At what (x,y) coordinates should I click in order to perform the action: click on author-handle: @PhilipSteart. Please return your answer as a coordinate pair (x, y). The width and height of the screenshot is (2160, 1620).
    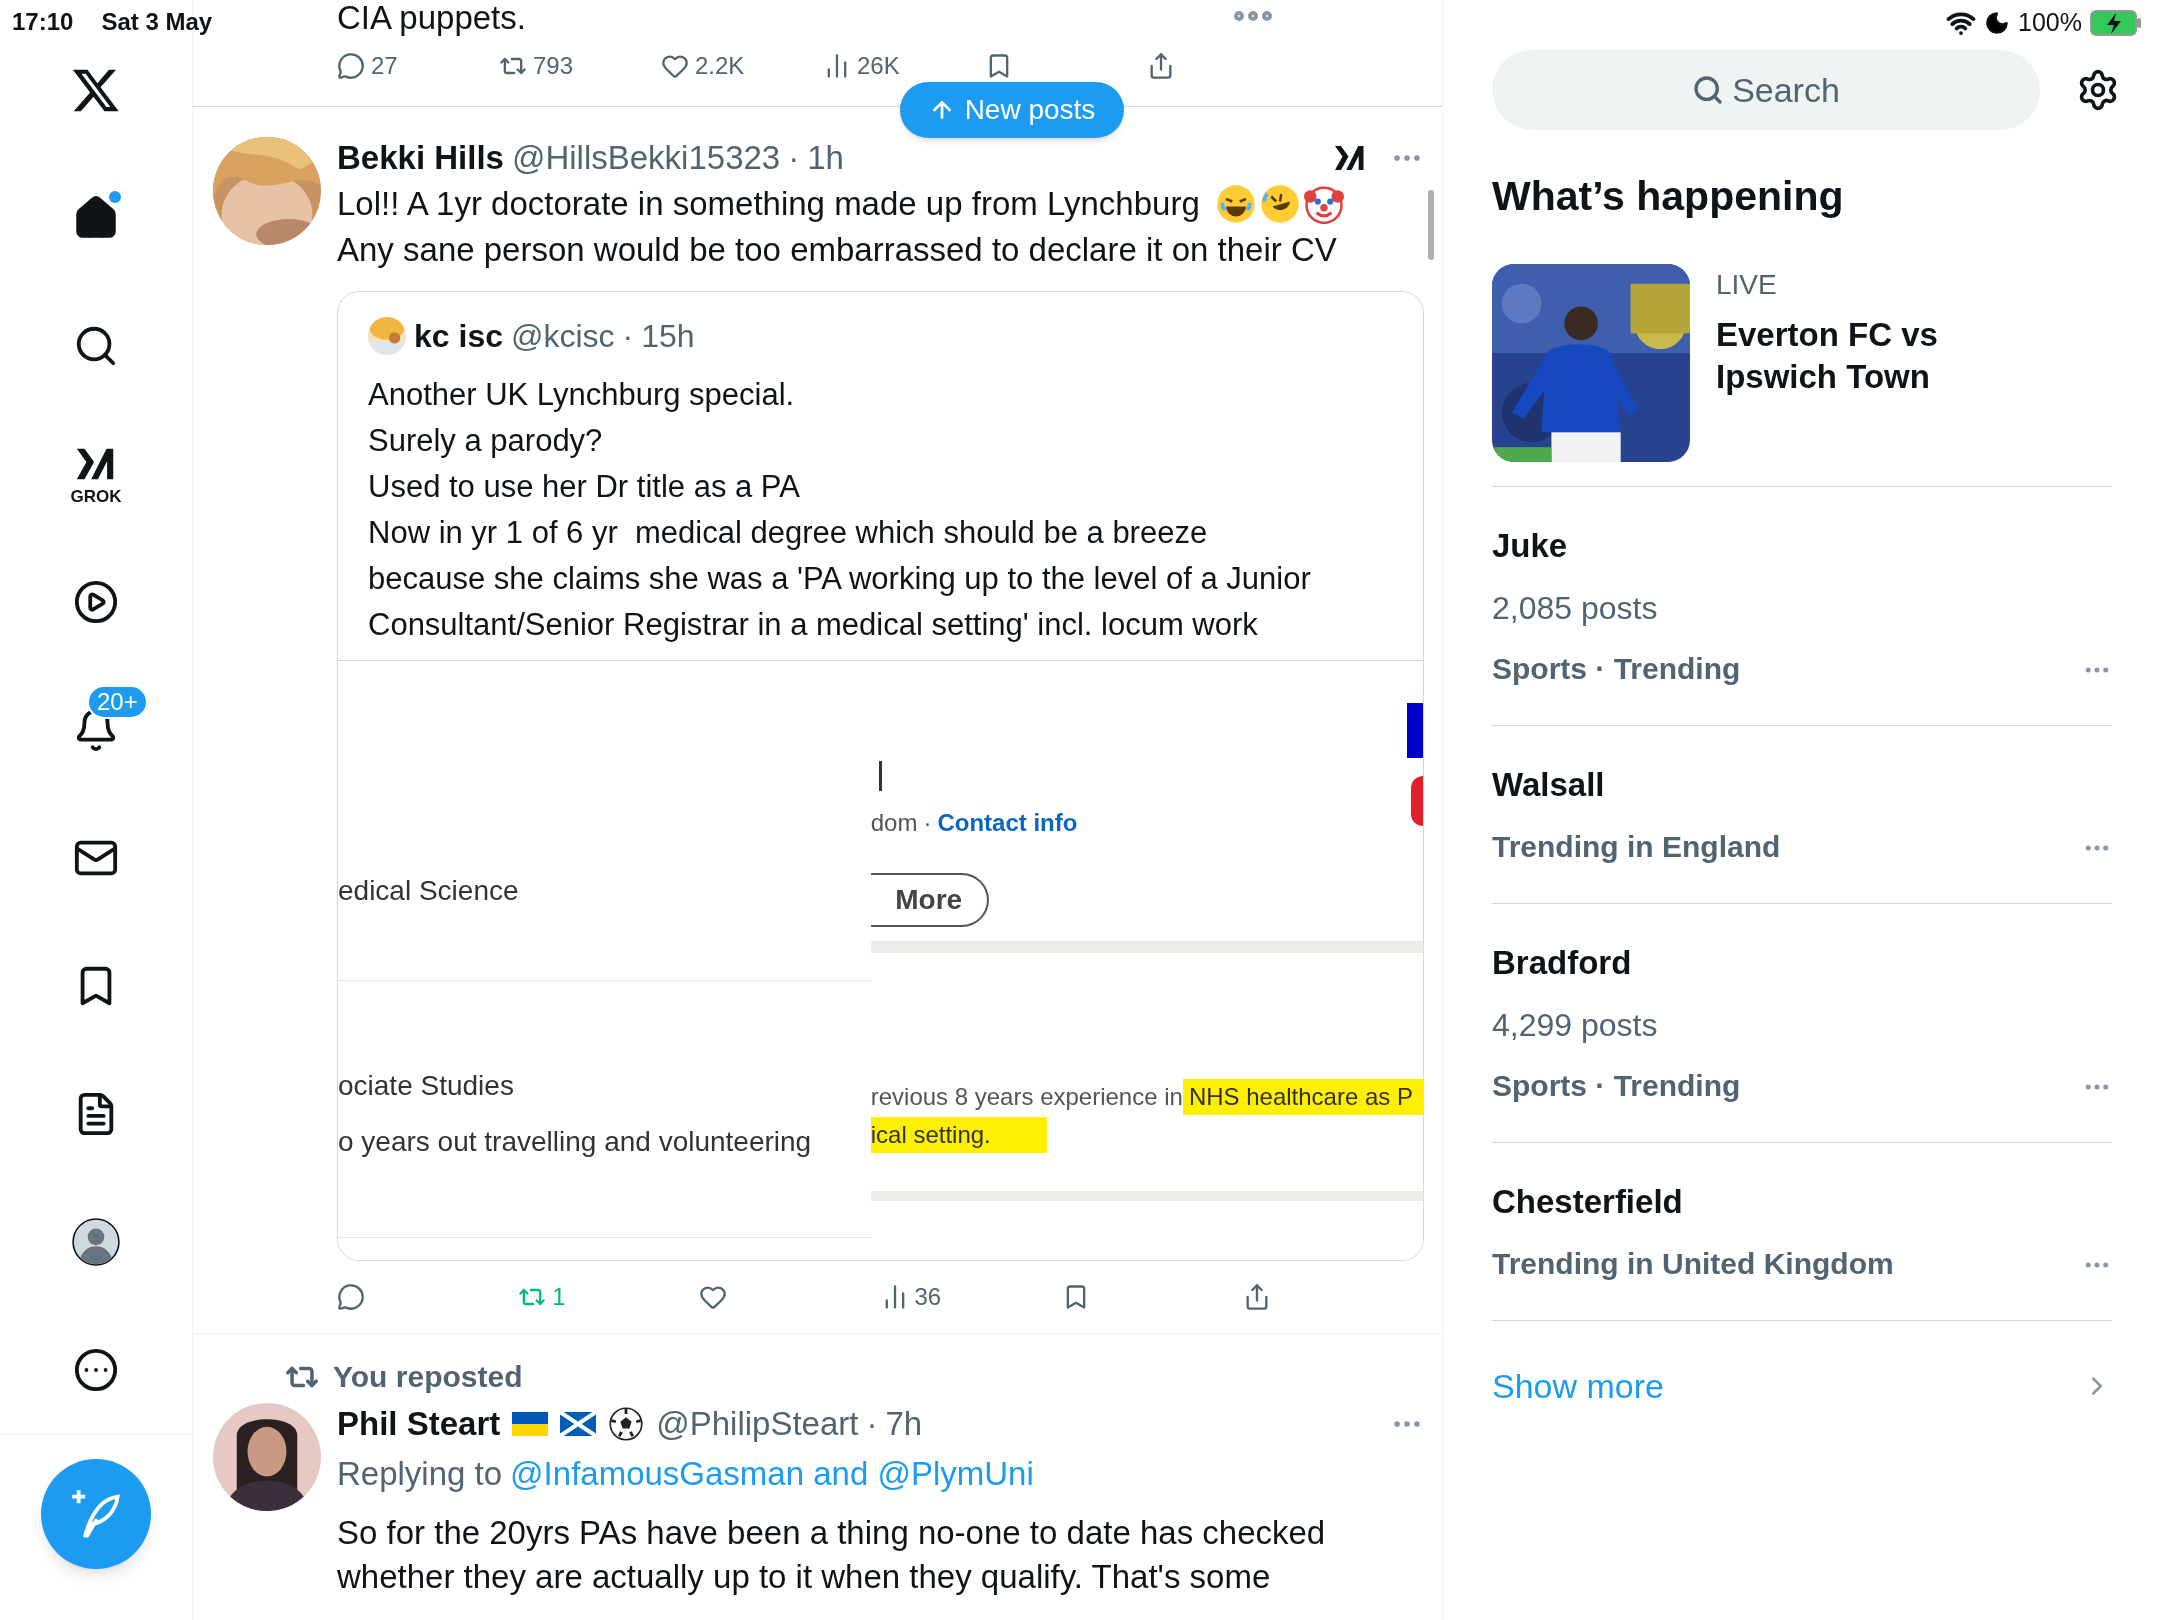
    Looking at the image, I should click on (757, 1424).